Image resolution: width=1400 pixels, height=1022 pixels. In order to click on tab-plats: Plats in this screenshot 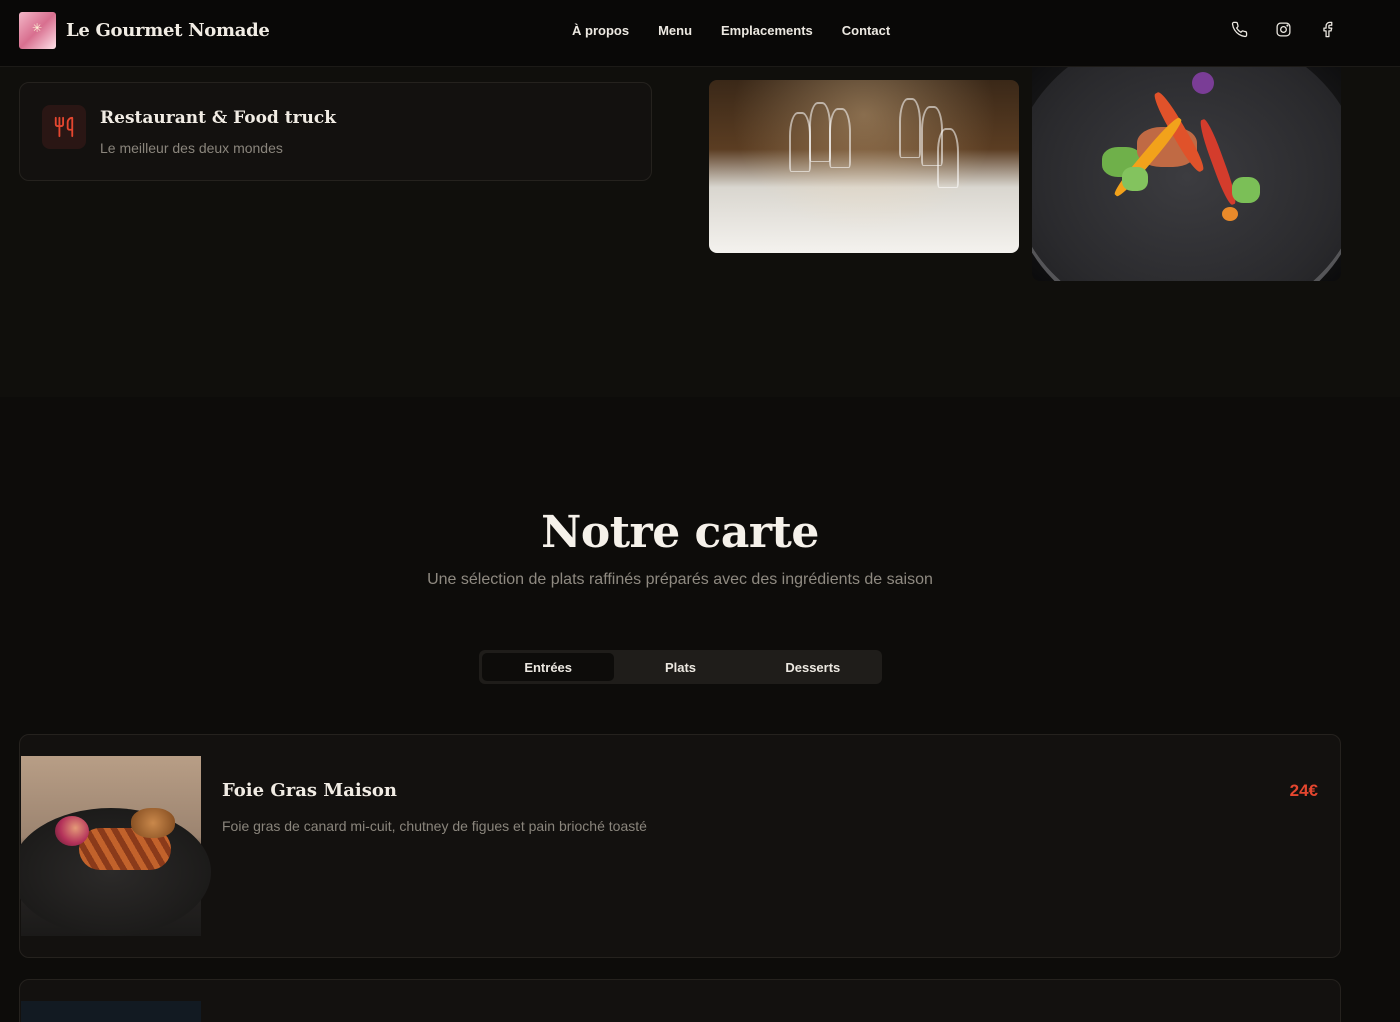, I will do `click(680, 667)`.